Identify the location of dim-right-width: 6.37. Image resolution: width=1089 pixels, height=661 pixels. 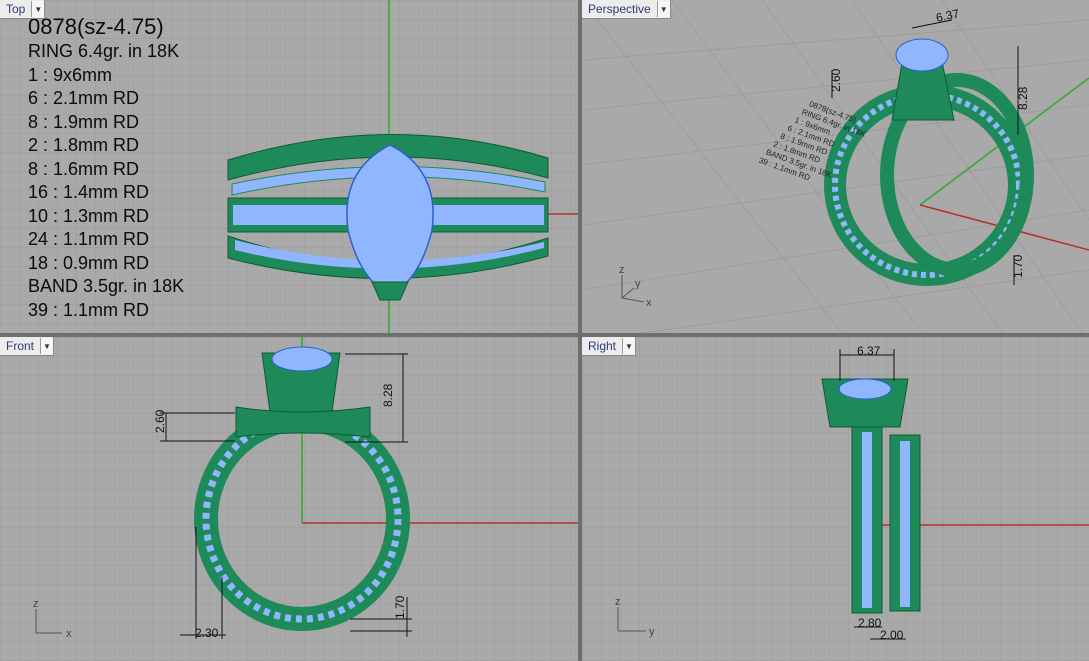
(869, 351).